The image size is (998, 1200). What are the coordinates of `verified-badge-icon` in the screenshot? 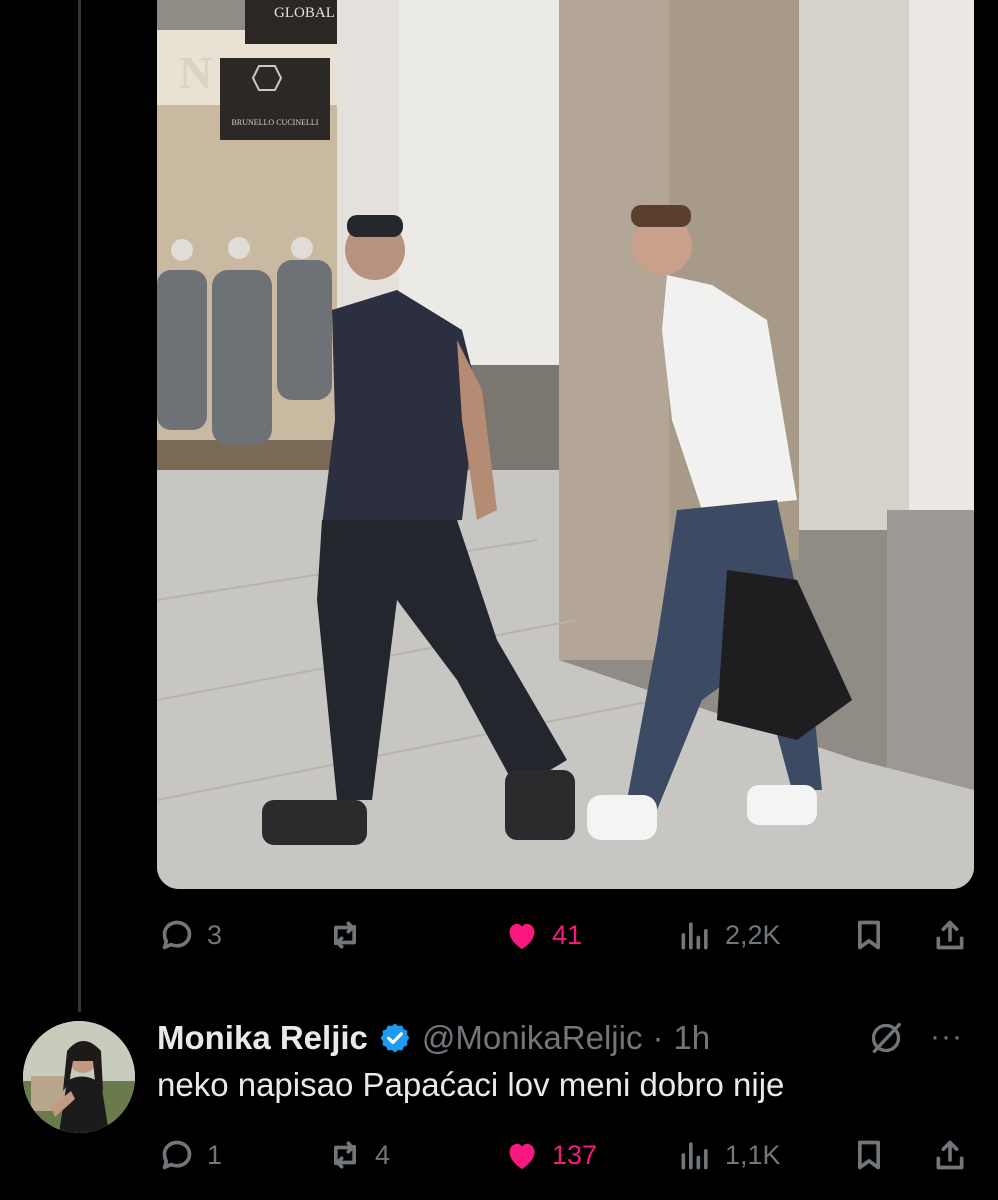 It's located at (395, 1038).